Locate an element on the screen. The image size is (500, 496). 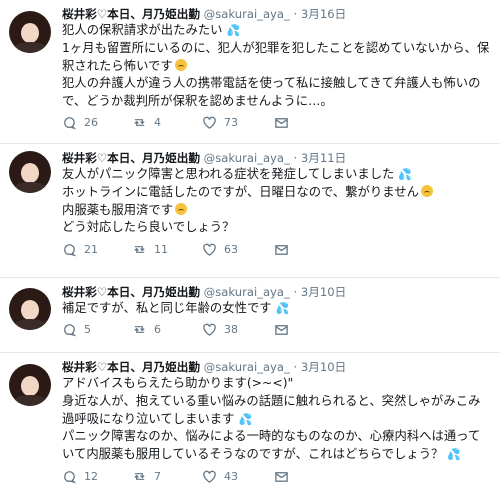
tweet-line: 友人がパニック障害と思われる症状を発症してしまいました is located at coordinates (228, 174).